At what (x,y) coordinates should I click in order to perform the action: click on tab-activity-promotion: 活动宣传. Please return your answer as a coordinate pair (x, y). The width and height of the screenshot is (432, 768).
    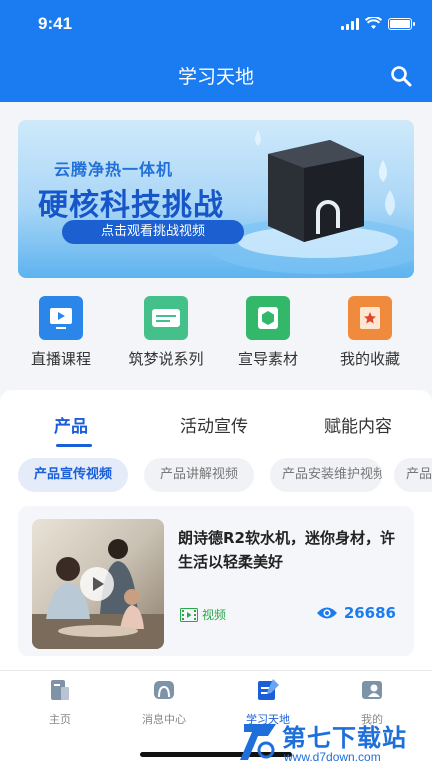
    Looking at the image, I should click on (214, 424).